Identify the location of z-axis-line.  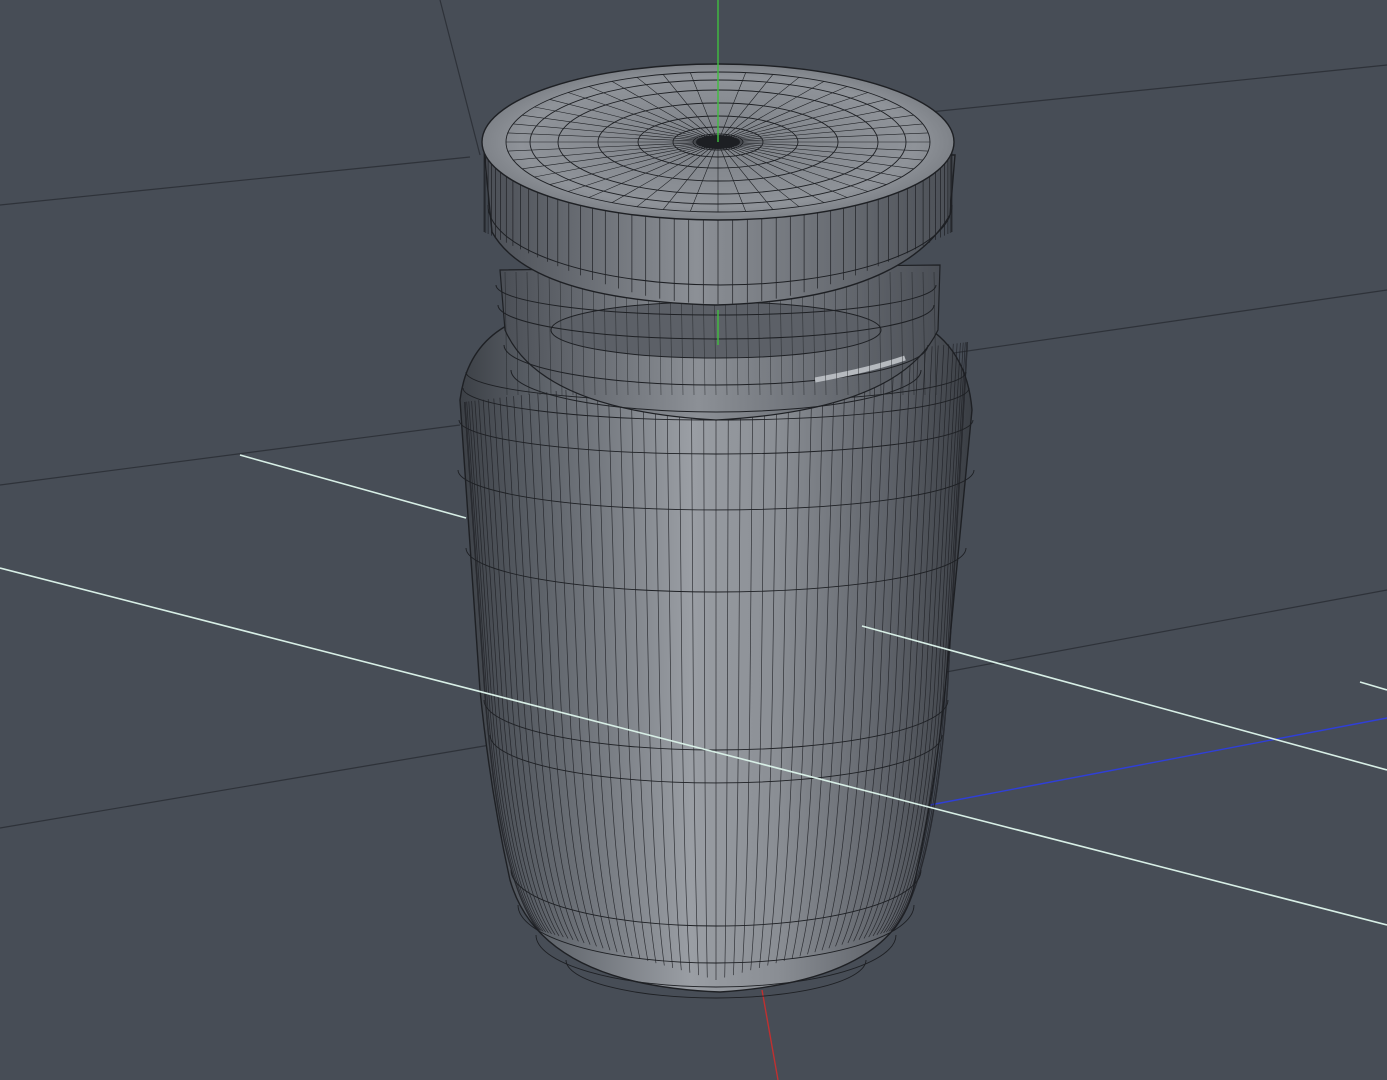
(1158, 761).